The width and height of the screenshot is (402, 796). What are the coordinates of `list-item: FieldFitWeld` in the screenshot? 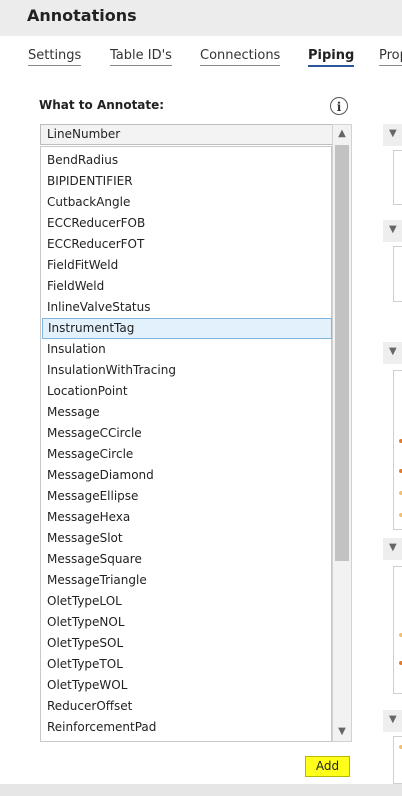 It's located at (187, 265).